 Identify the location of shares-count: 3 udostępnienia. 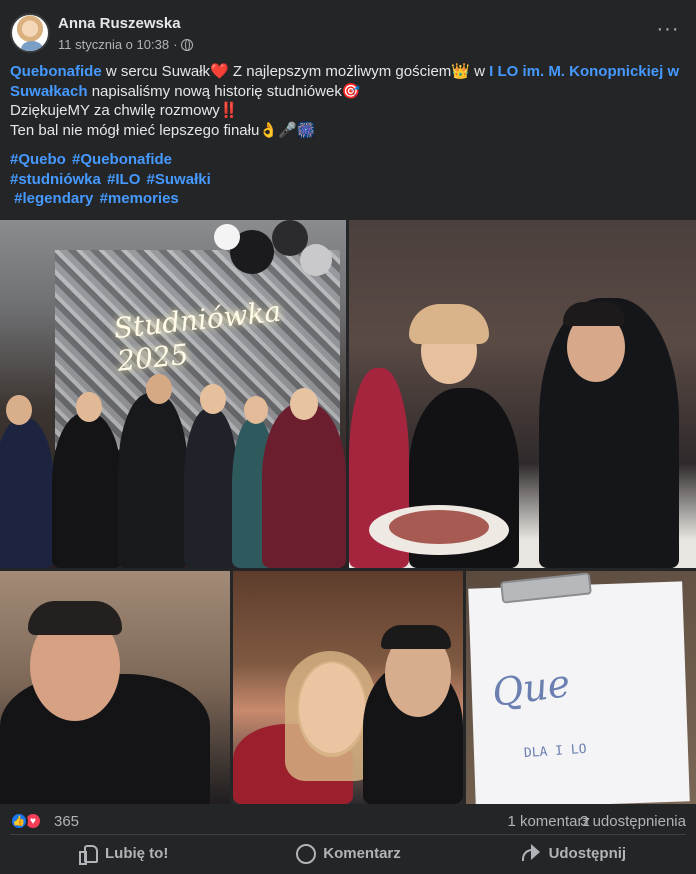
(633, 821).